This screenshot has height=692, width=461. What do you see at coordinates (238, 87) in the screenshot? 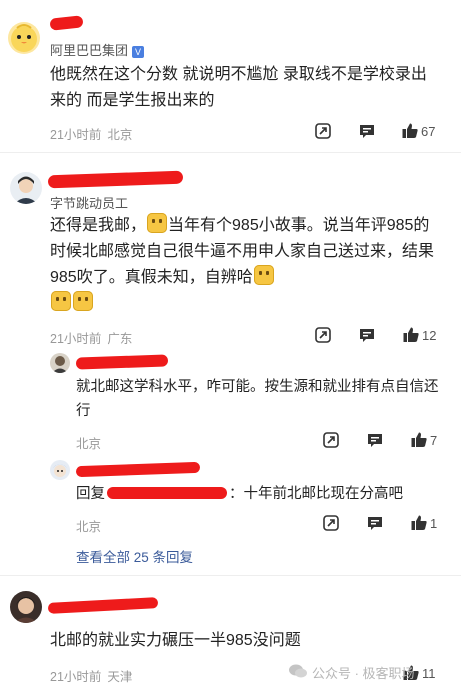
I see `comment-text: 他既然在这个分数 就说明不尴尬 录取线不是学校录出来的 而是学生报出来的` at bounding box center [238, 87].